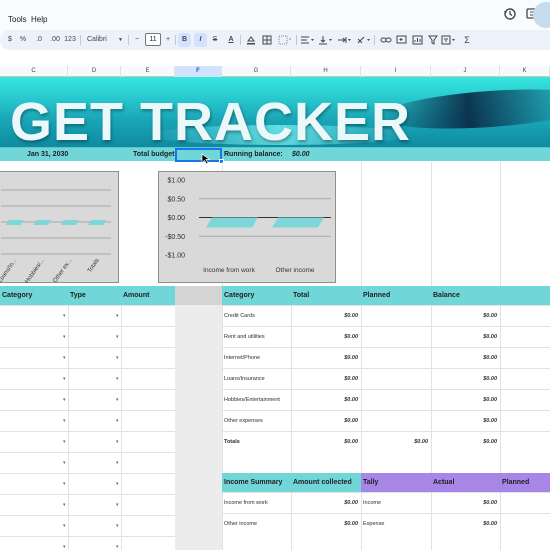 The width and height of the screenshot is (550, 550). I want to click on history-icon, so click(510, 14).